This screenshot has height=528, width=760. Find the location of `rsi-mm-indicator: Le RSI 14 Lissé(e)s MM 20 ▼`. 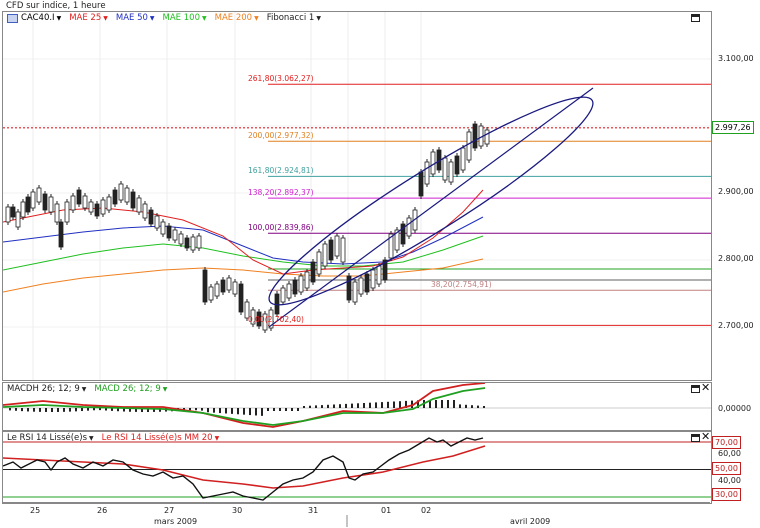

rsi-mm-indicator: Le RSI 14 Lissé(e)s MM 20 ▼ is located at coordinates (161, 438).